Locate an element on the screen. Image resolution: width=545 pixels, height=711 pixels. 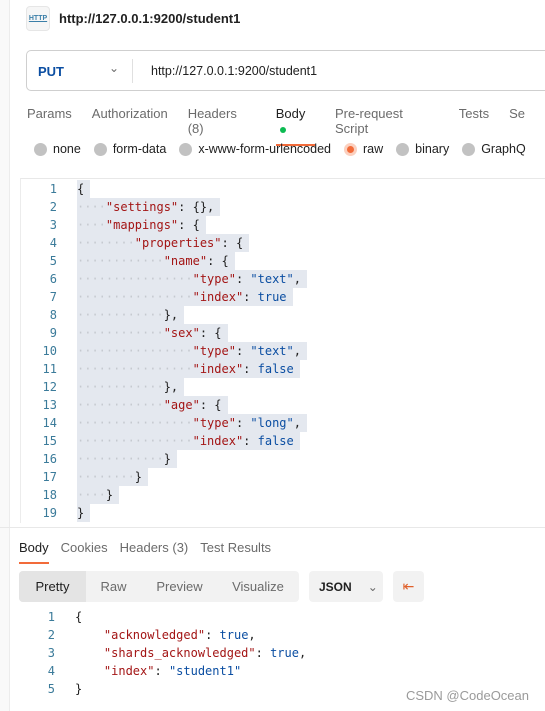
code-line: 17 ········} is located at coordinates (283, 477).